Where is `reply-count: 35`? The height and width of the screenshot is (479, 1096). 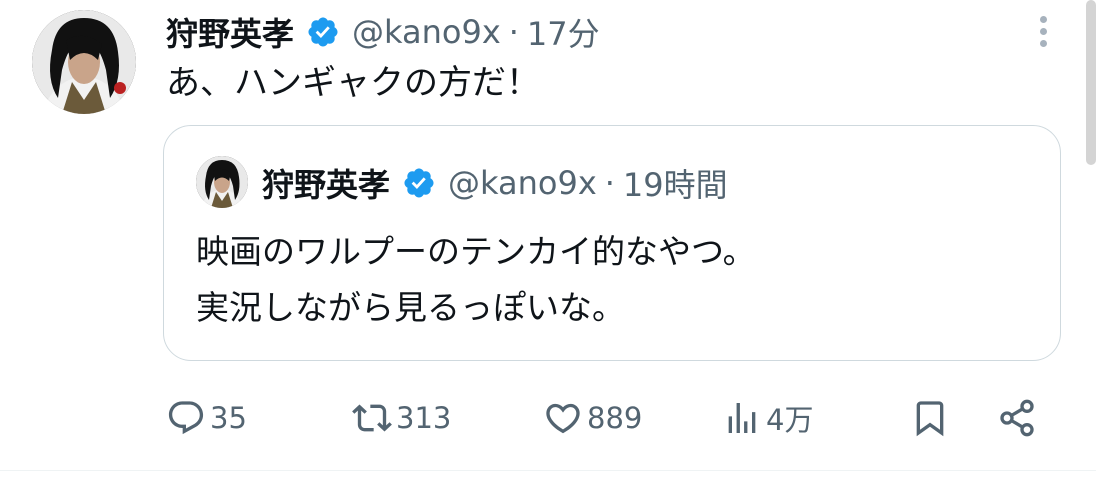
reply-count: 35 is located at coordinates (228, 418).